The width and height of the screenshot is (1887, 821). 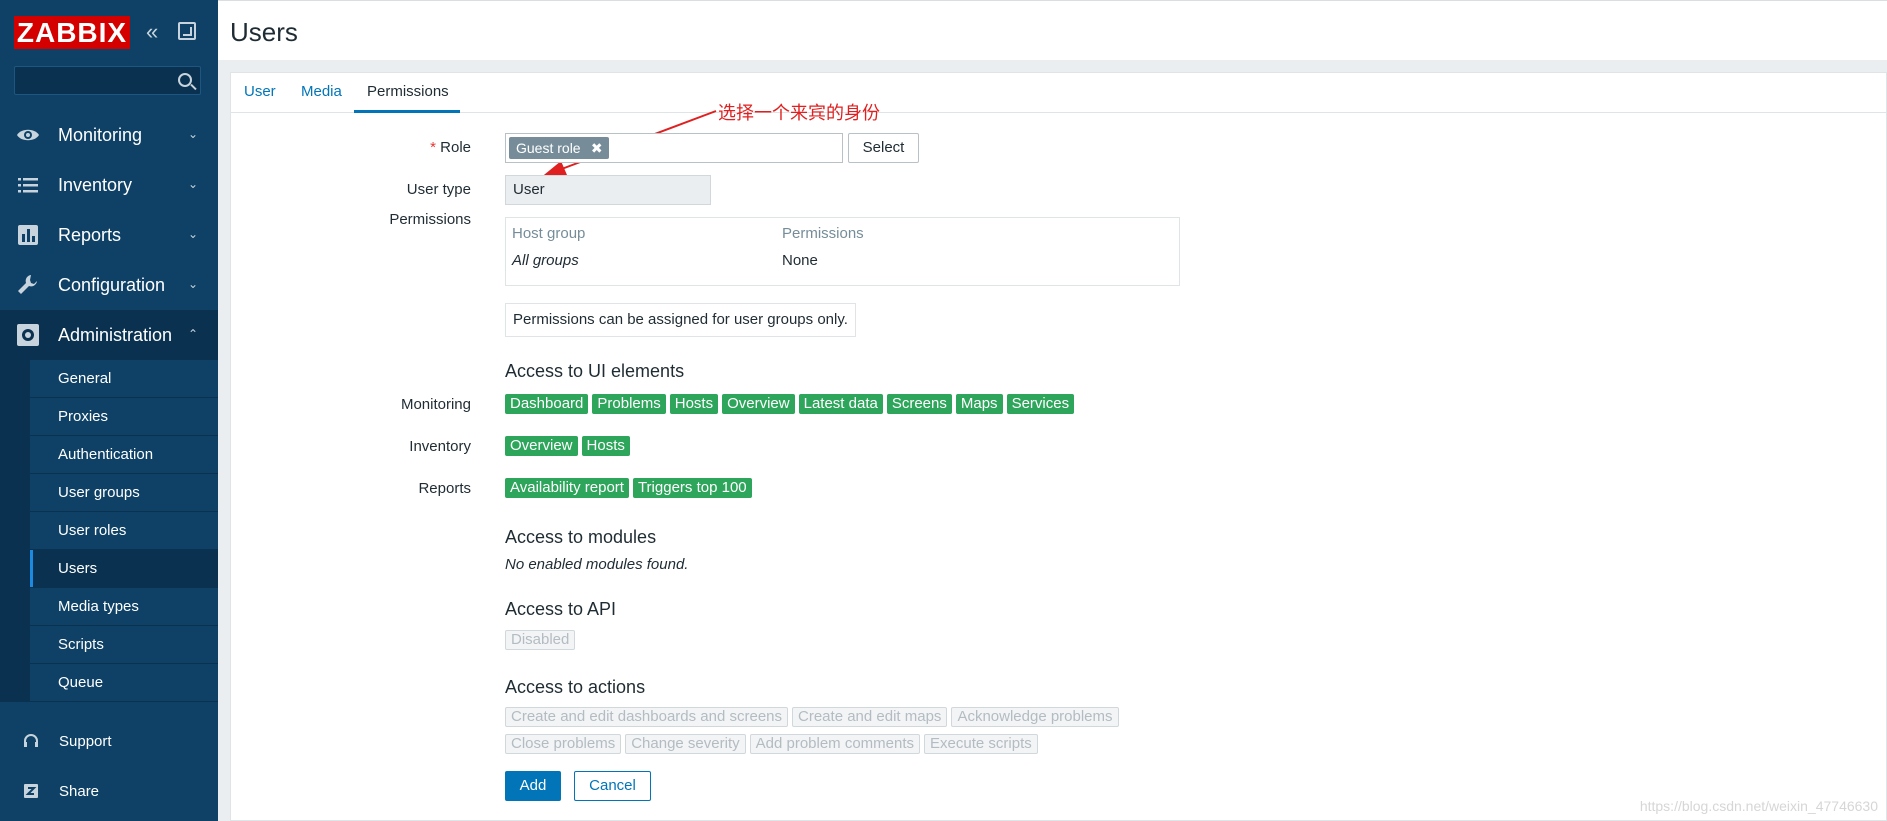 I want to click on user-type-field: User, so click(x=608, y=190).